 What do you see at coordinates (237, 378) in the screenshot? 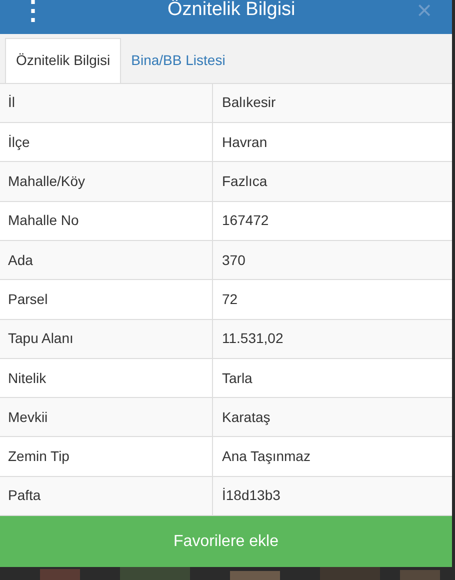
I see `field-value: Tarla` at bounding box center [237, 378].